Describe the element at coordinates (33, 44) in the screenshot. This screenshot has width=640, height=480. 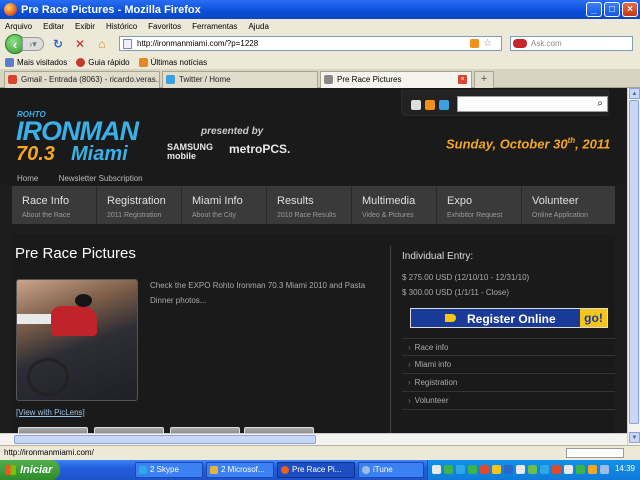
I see `forward-button: ›▾` at that location.